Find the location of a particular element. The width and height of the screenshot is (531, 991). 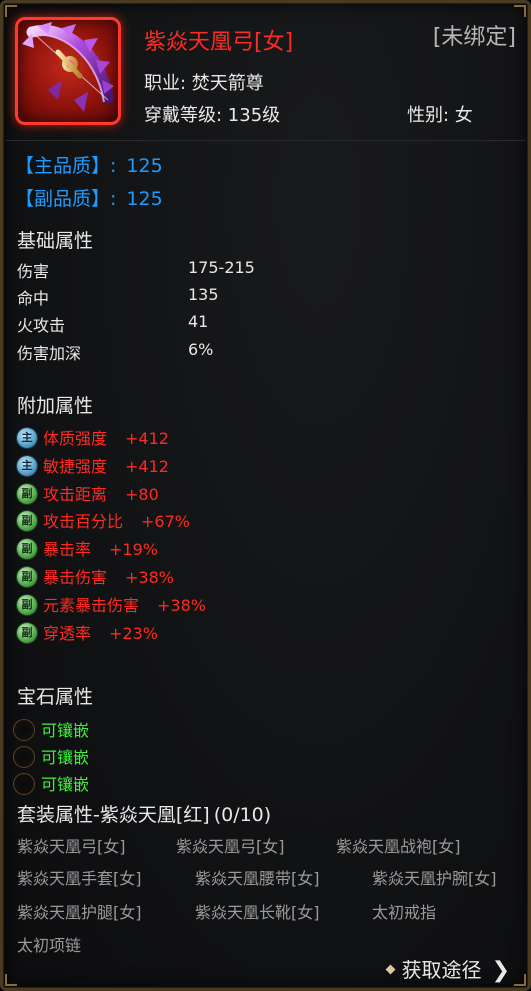

set-item: 紫焱天凰战袍[女] is located at coordinates (398, 846).